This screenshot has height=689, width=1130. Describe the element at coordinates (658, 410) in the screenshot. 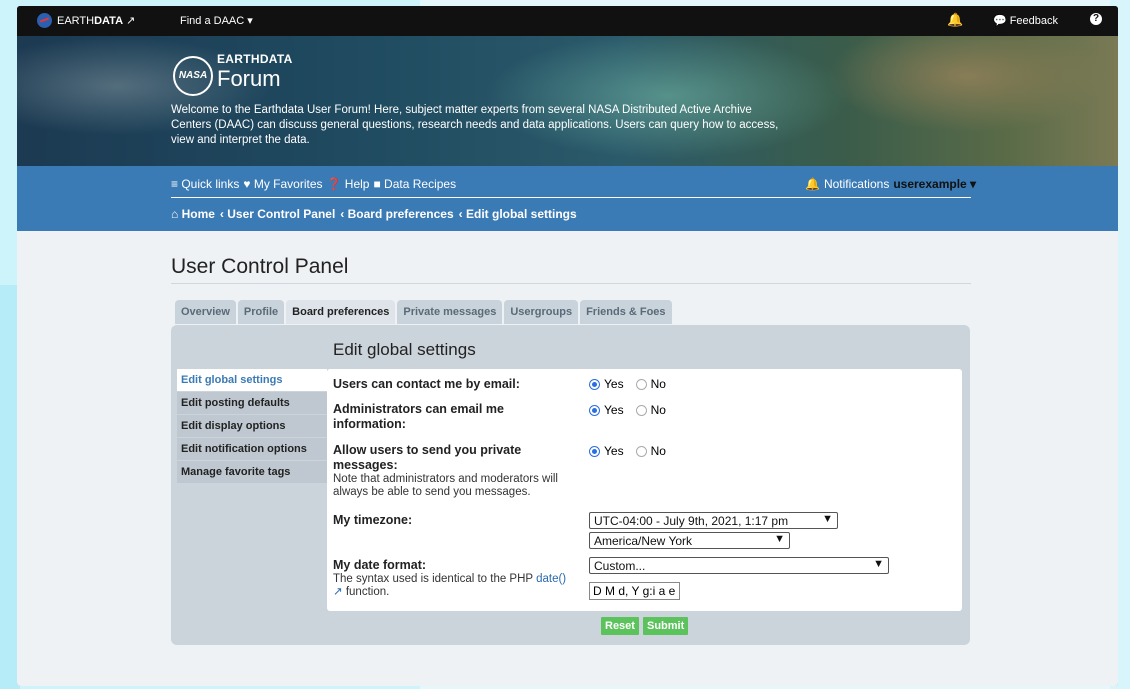

I see `admin-no-label: No` at that location.